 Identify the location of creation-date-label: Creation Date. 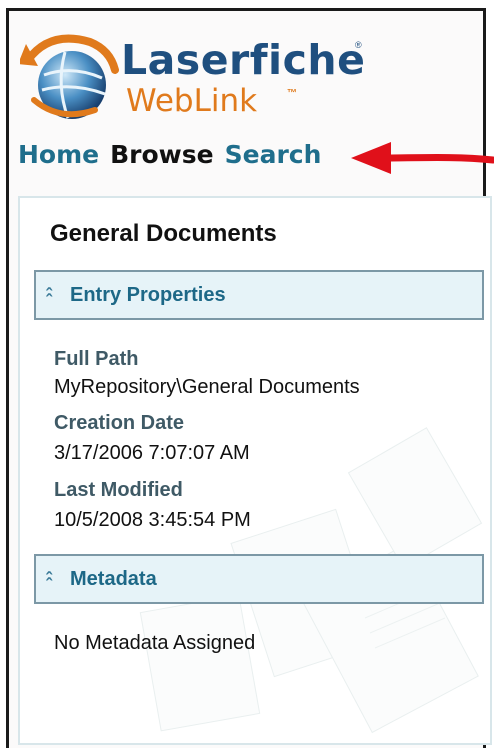
(119, 423).